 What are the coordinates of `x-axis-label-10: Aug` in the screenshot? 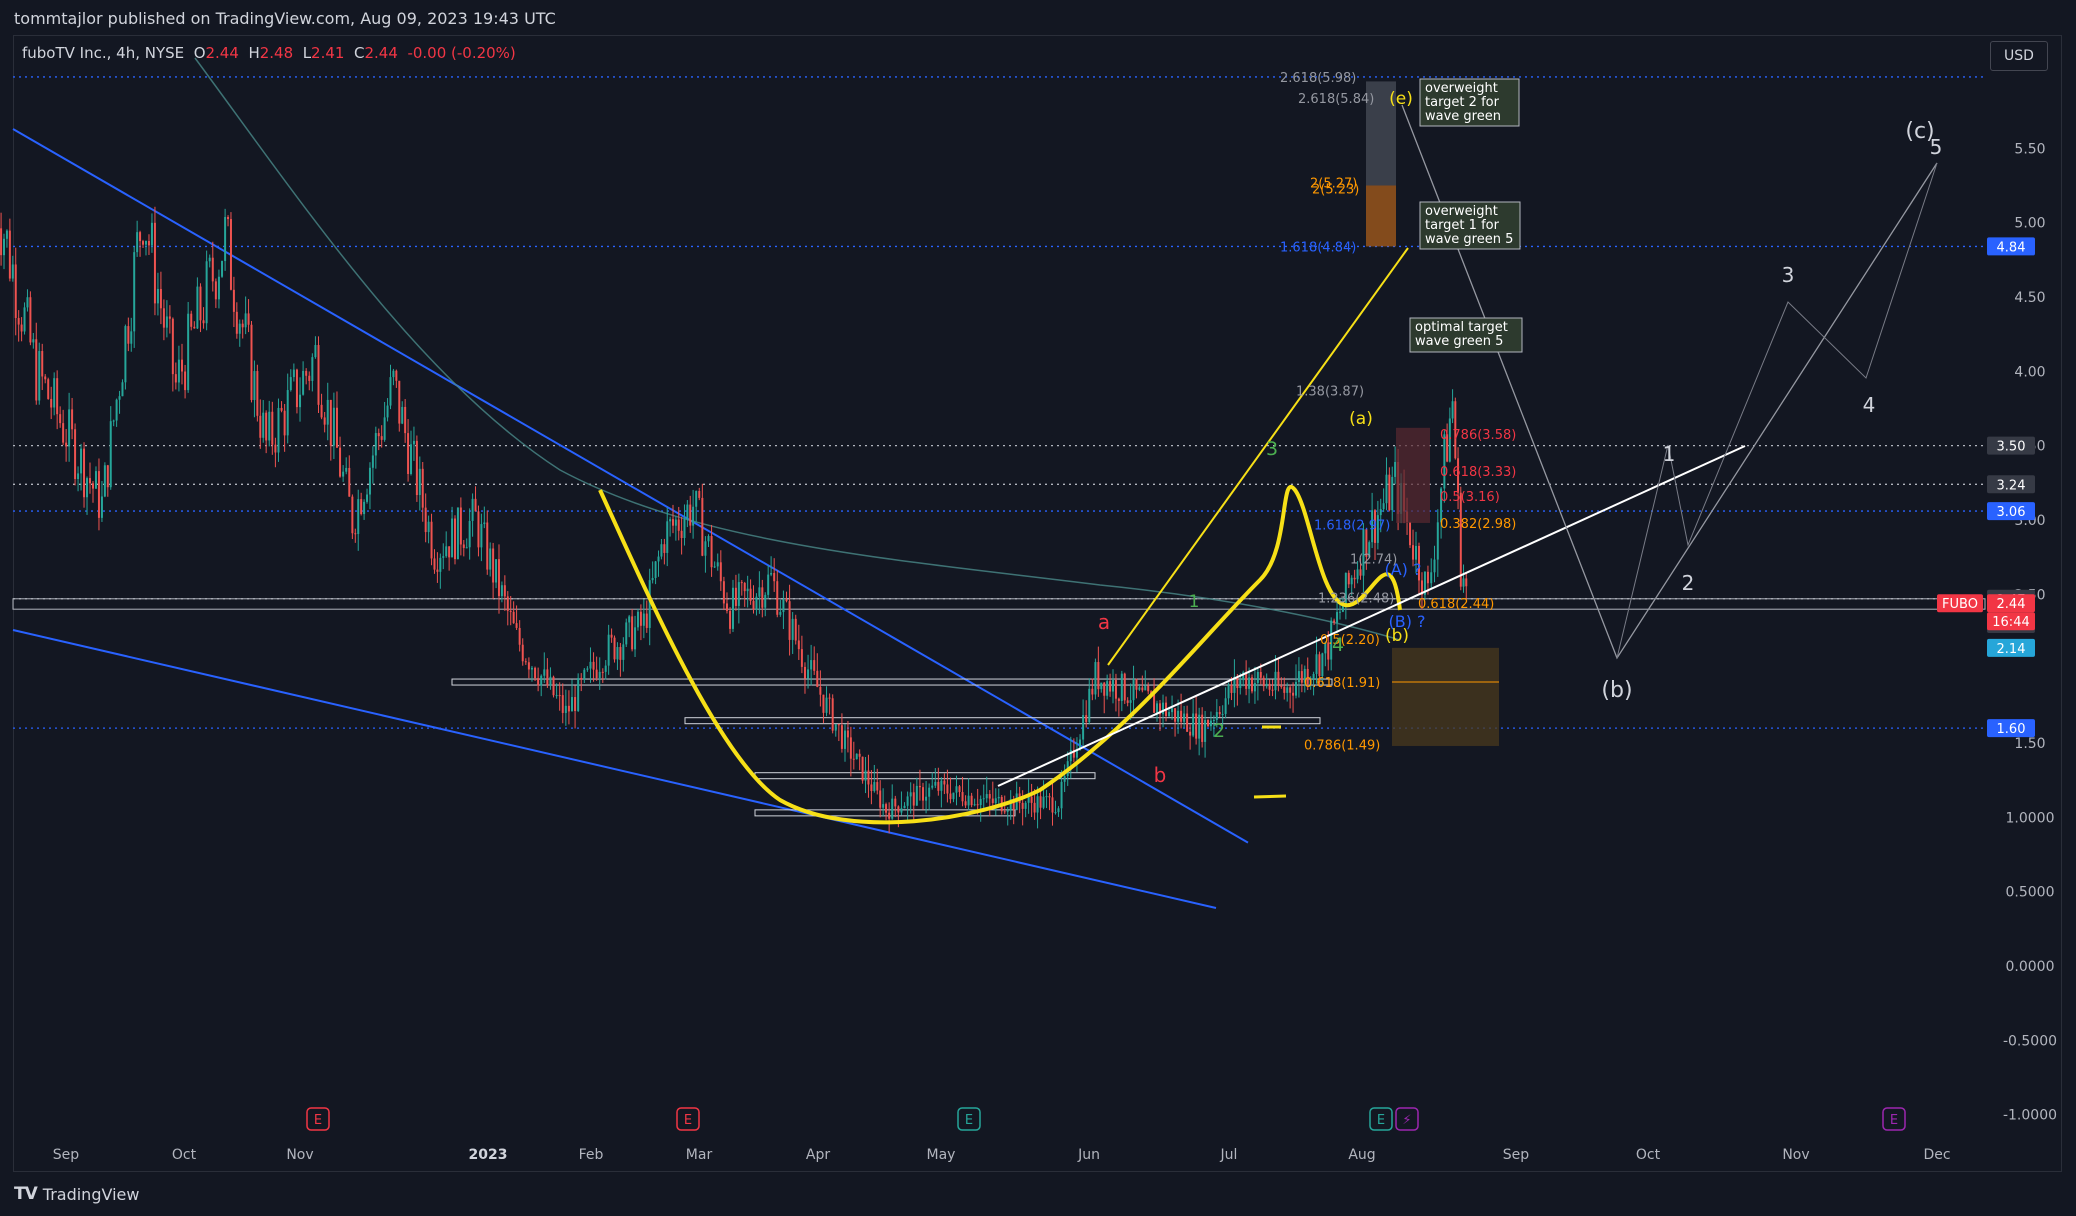 It's located at (1361, 1155).